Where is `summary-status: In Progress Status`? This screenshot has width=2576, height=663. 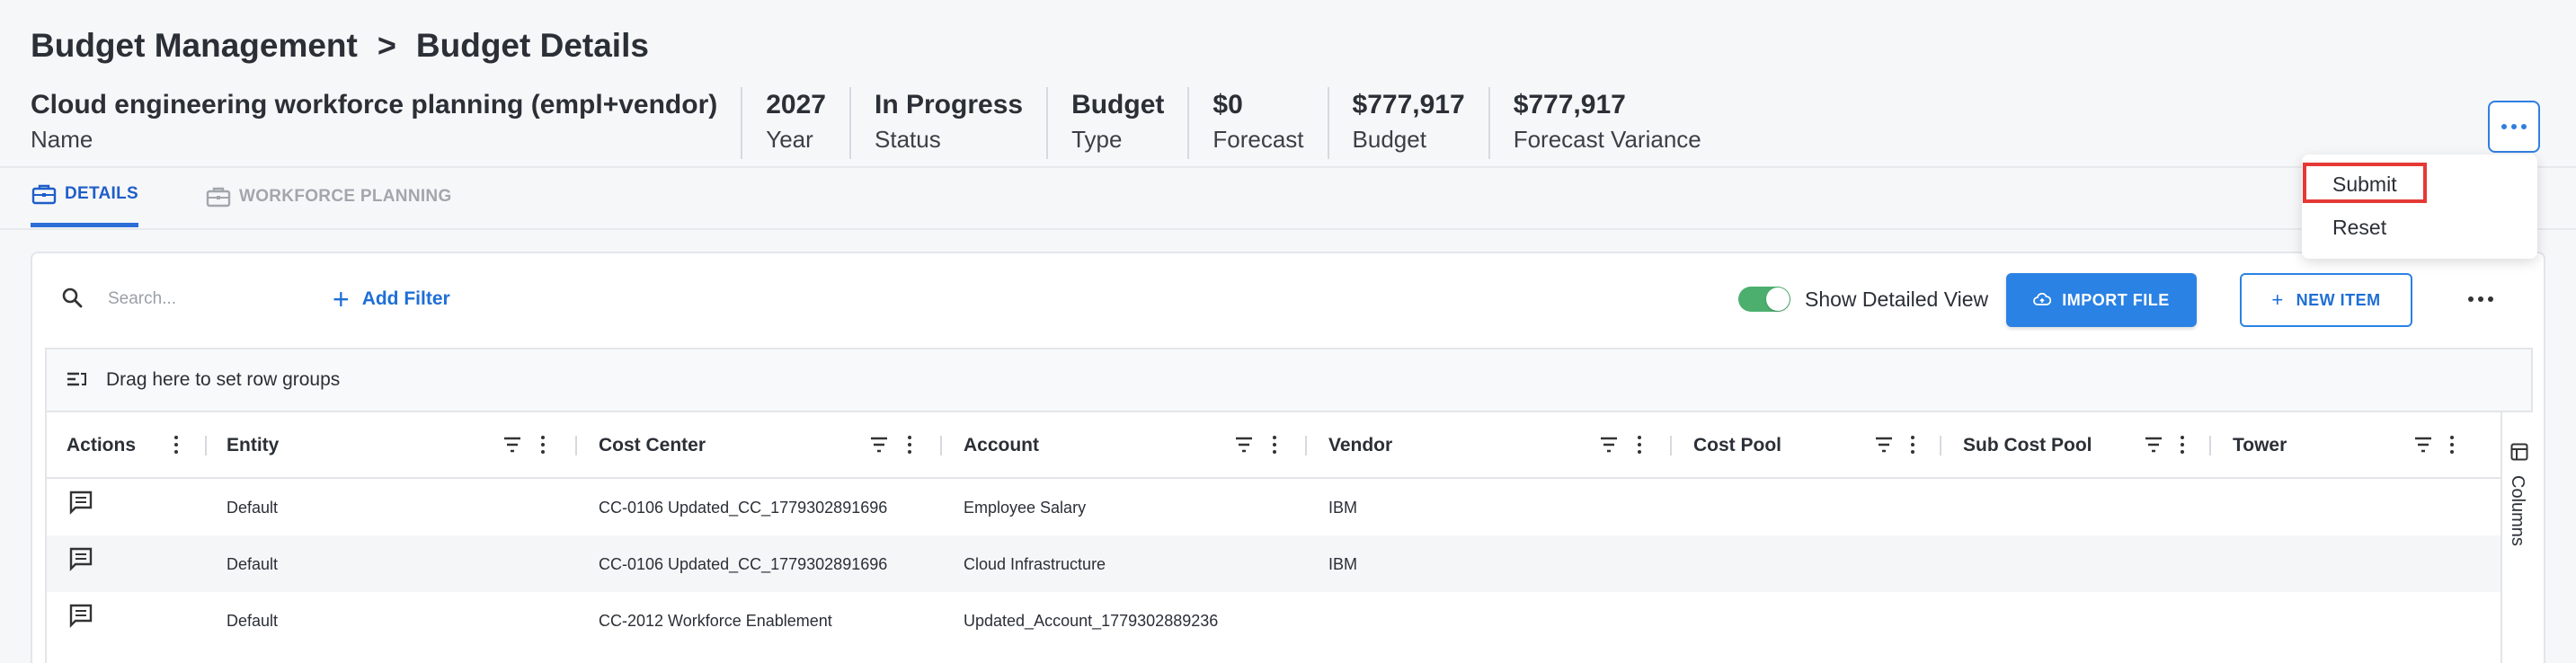 summary-status: In Progress Status is located at coordinates (948, 123).